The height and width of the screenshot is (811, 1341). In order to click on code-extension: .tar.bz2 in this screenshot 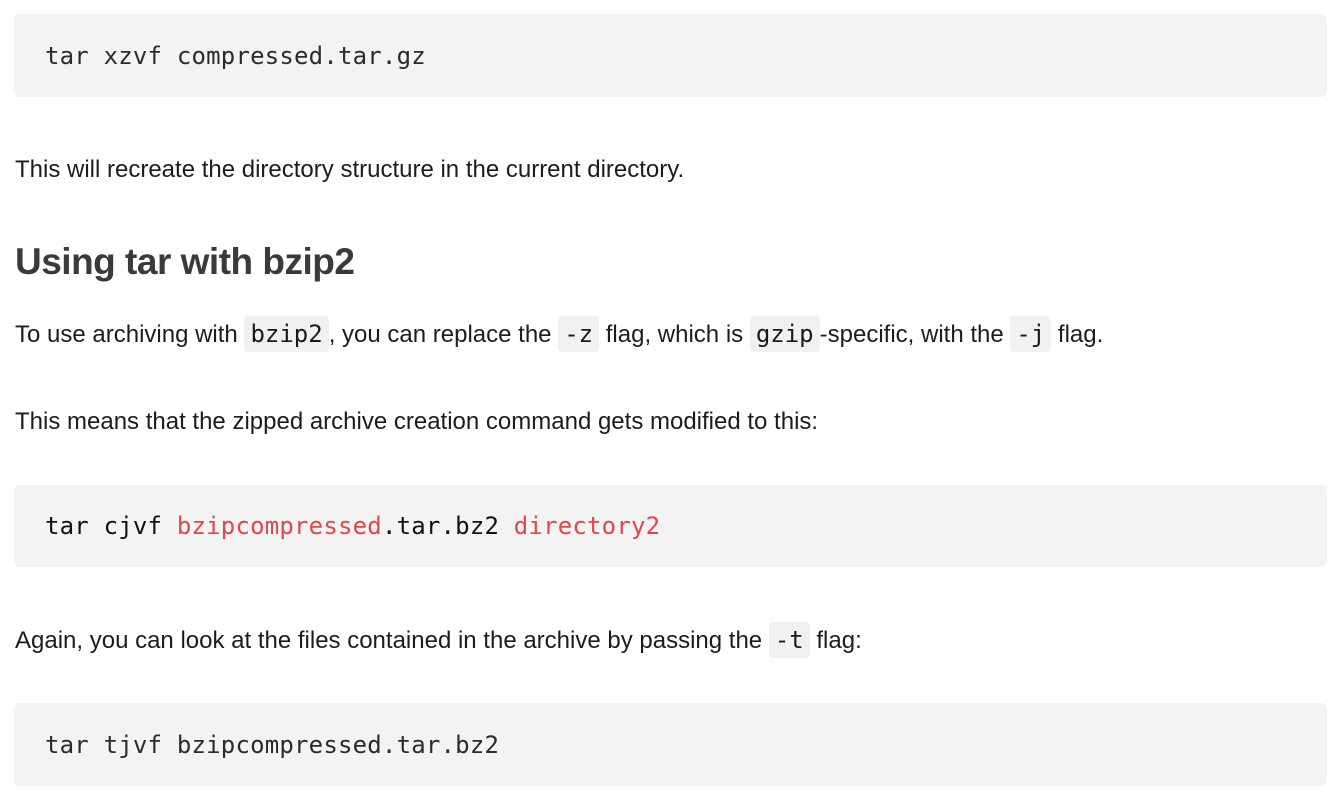, I will do `click(447, 526)`.